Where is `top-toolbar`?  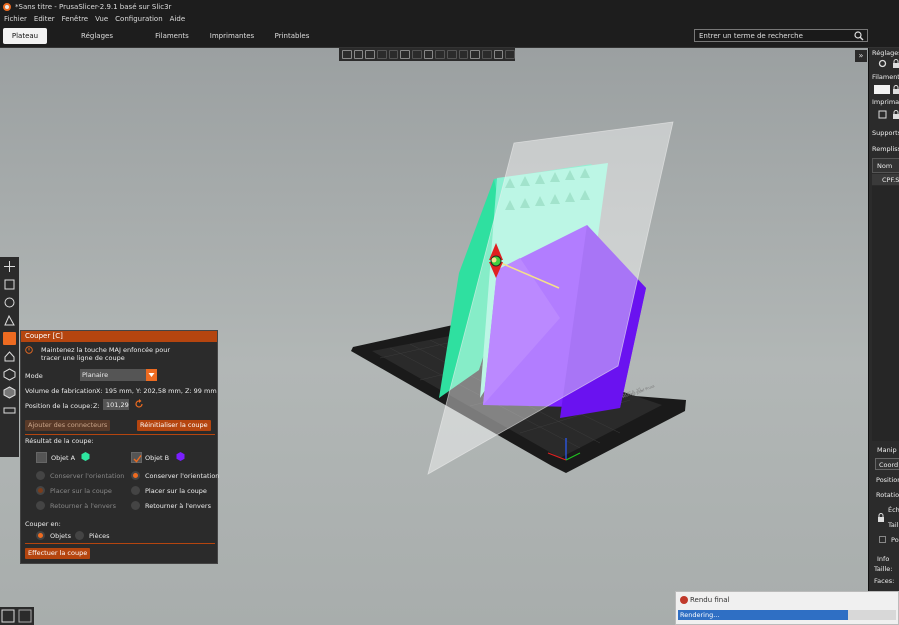
top-toolbar is located at coordinates (427, 54).